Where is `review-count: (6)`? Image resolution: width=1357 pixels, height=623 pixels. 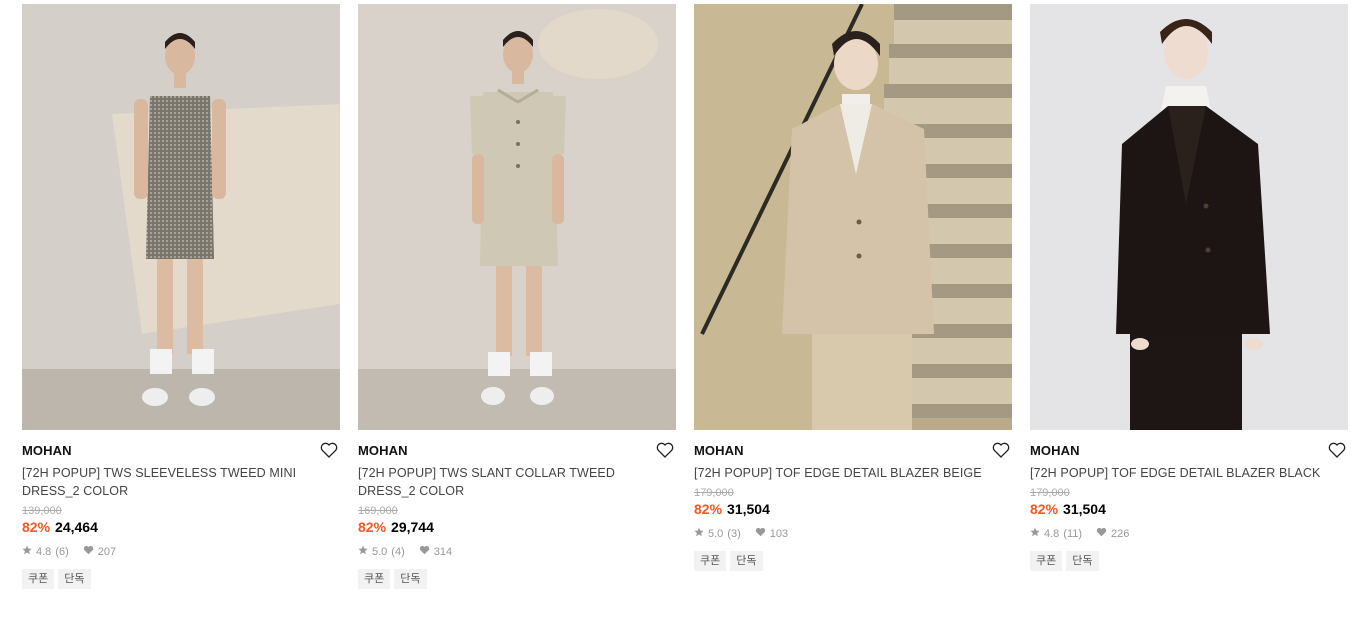 review-count: (6) is located at coordinates (62, 552).